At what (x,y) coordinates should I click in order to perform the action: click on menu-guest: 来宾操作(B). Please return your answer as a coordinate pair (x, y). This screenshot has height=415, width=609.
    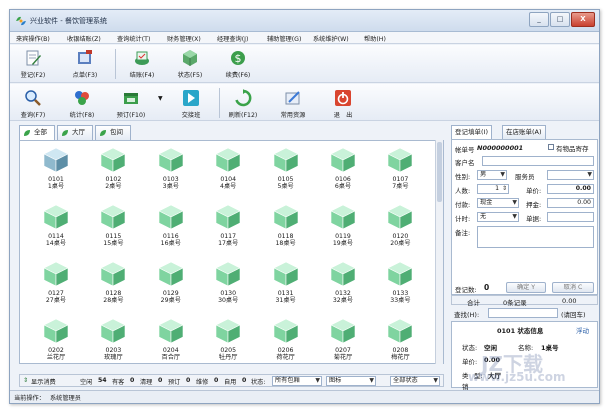
    Looking at the image, I should click on (33, 38).